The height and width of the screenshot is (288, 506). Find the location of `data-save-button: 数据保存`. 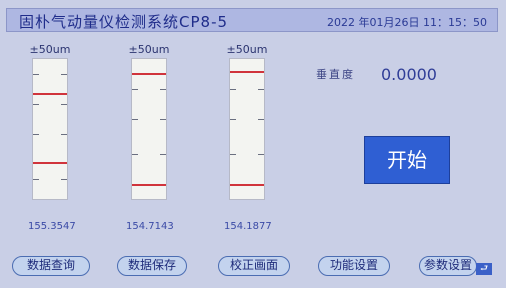

data-save-button: 数据保存 is located at coordinates (152, 266).